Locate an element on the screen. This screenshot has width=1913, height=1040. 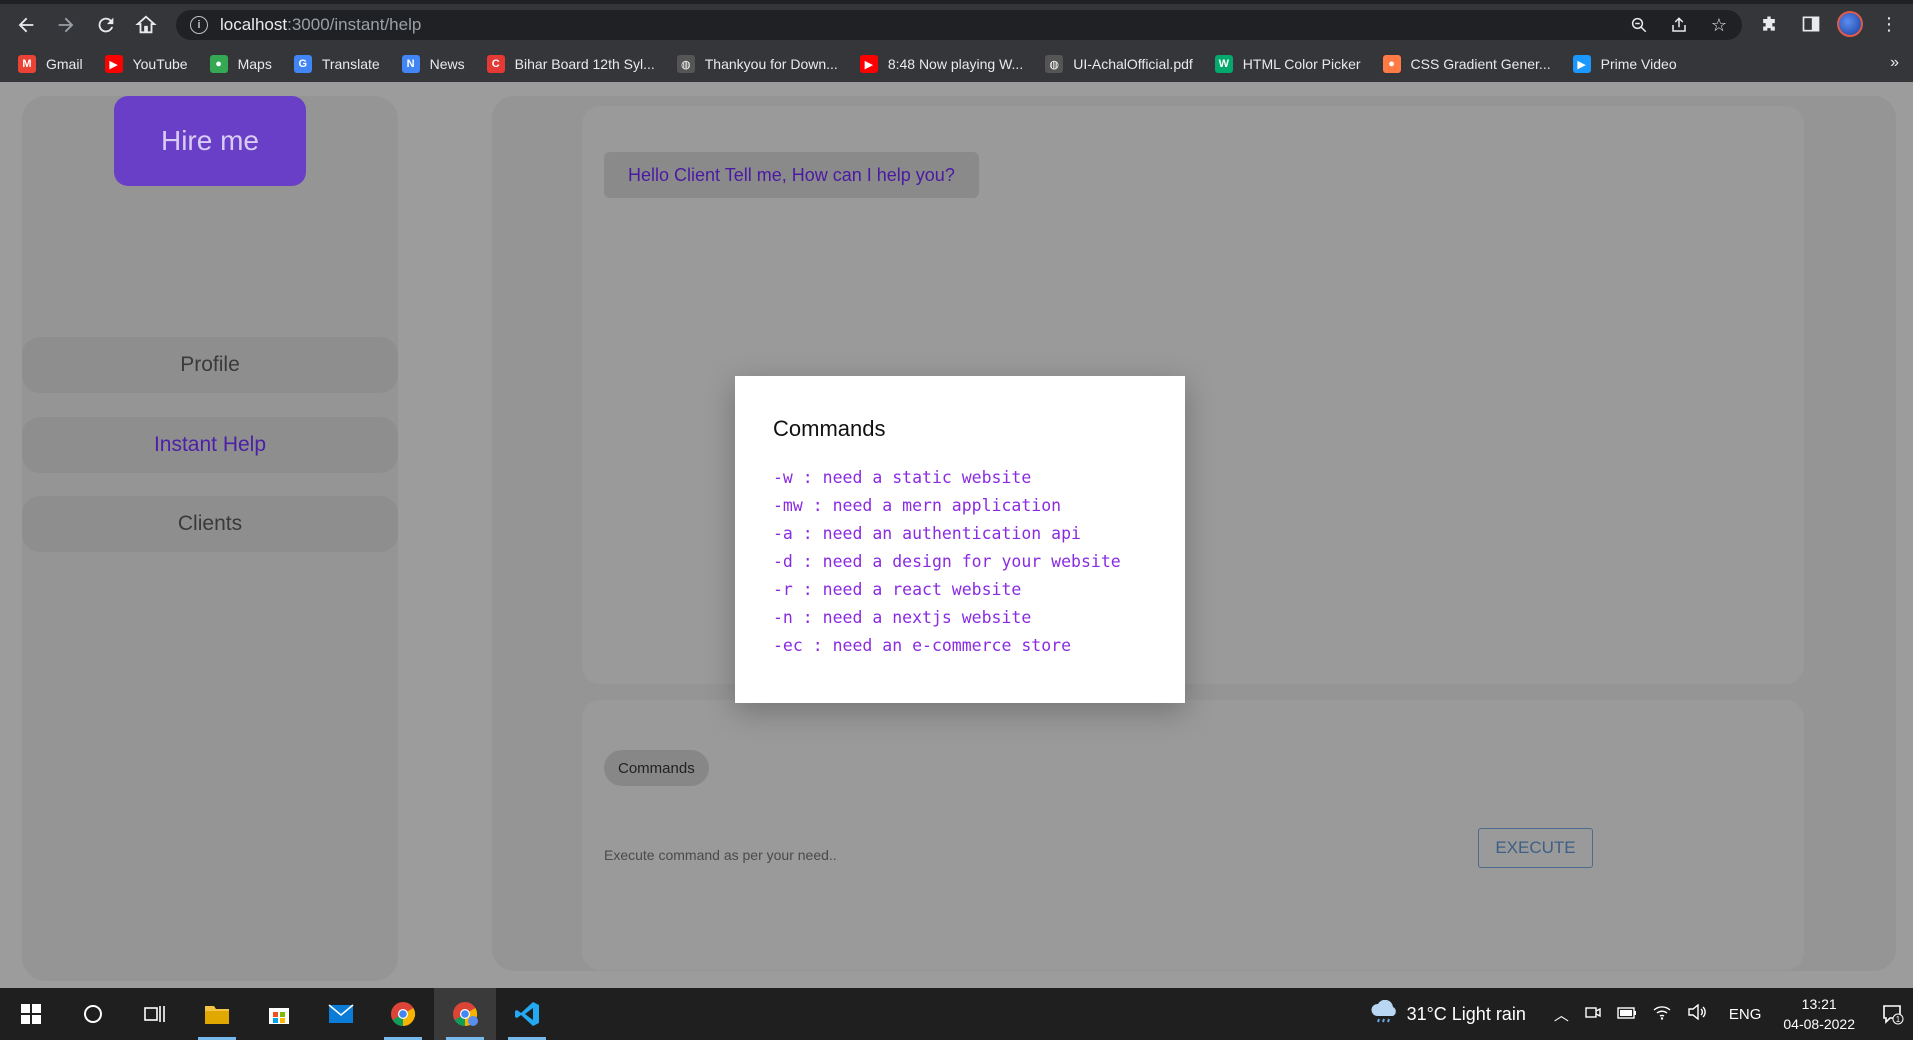
modal-title: Commands is located at coordinates (829, 428).